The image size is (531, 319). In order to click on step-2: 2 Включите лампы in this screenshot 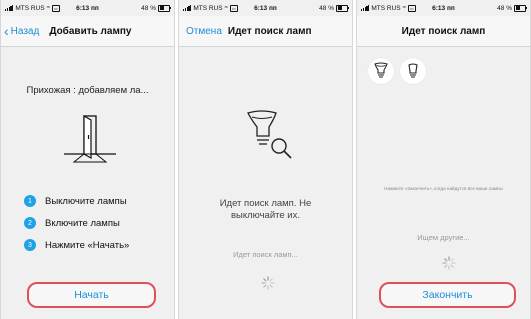, I will do `click(76, 223)`.